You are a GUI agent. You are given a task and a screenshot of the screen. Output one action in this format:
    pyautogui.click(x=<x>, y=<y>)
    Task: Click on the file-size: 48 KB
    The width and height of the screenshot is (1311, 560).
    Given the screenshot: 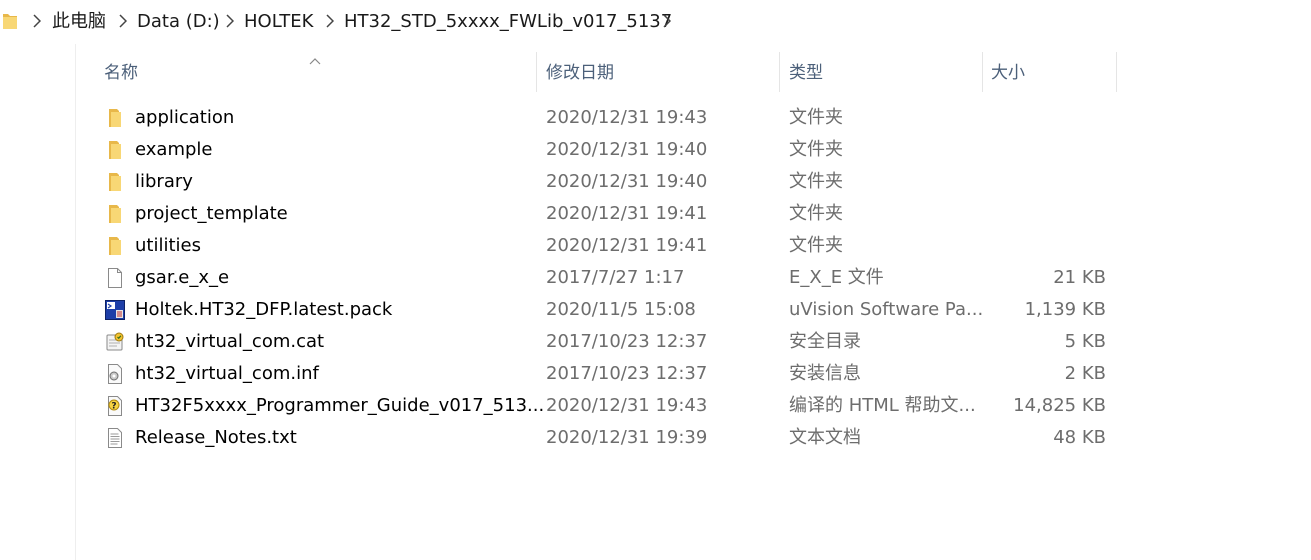 What is the action you would take?
    pyautogui.click(x=1079, y=437)
    